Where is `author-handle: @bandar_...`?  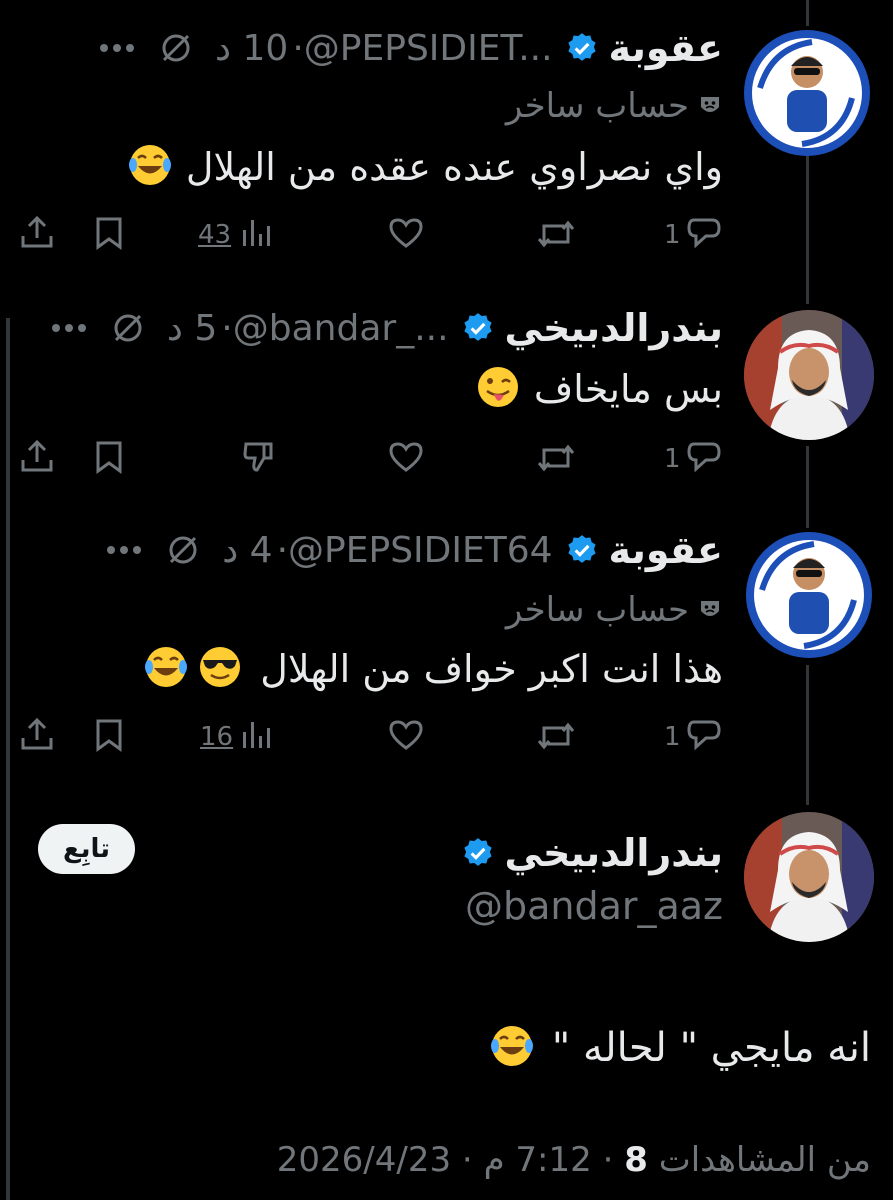 author-handle: @bandar_... is located at coordinates (341, 328).